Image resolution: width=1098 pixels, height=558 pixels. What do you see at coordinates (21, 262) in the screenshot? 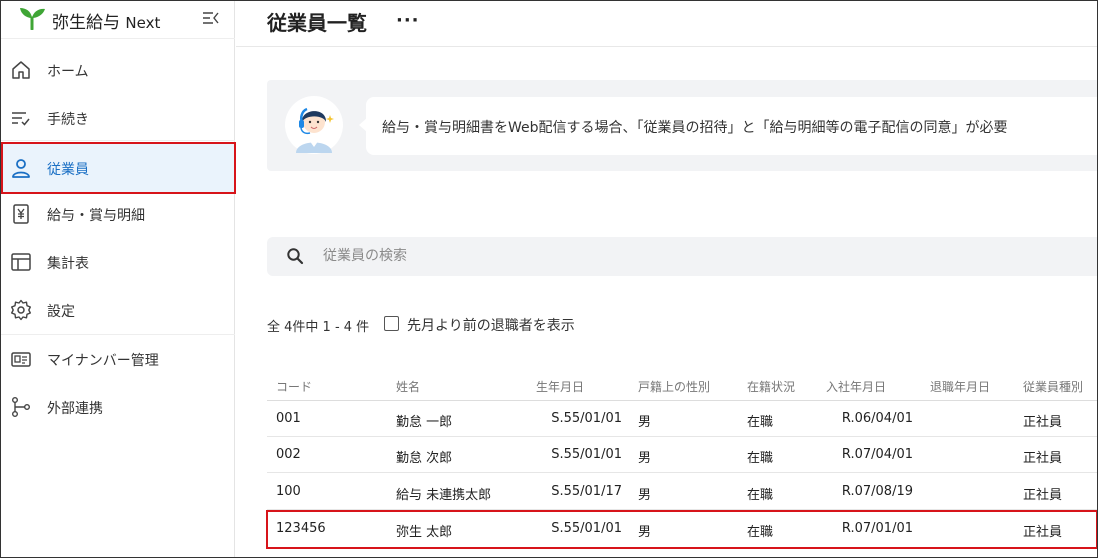
I see `table-icon` at bounding box center [21, 262].